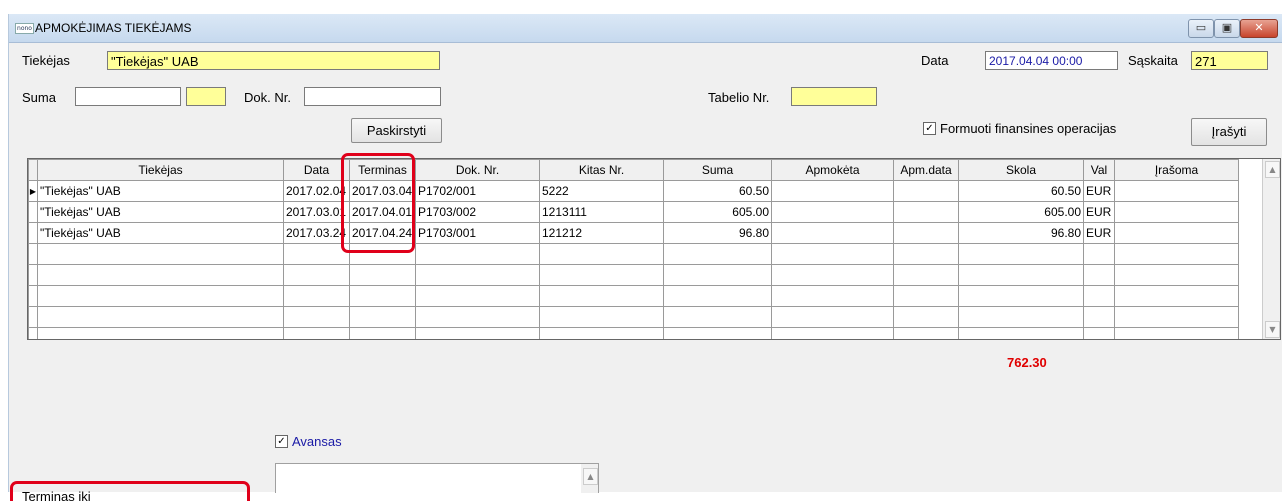 Image resolution: width=1282 pixels, height=504 pixels. I want to click on column-header: Įrašoma, so click(1176, 170).